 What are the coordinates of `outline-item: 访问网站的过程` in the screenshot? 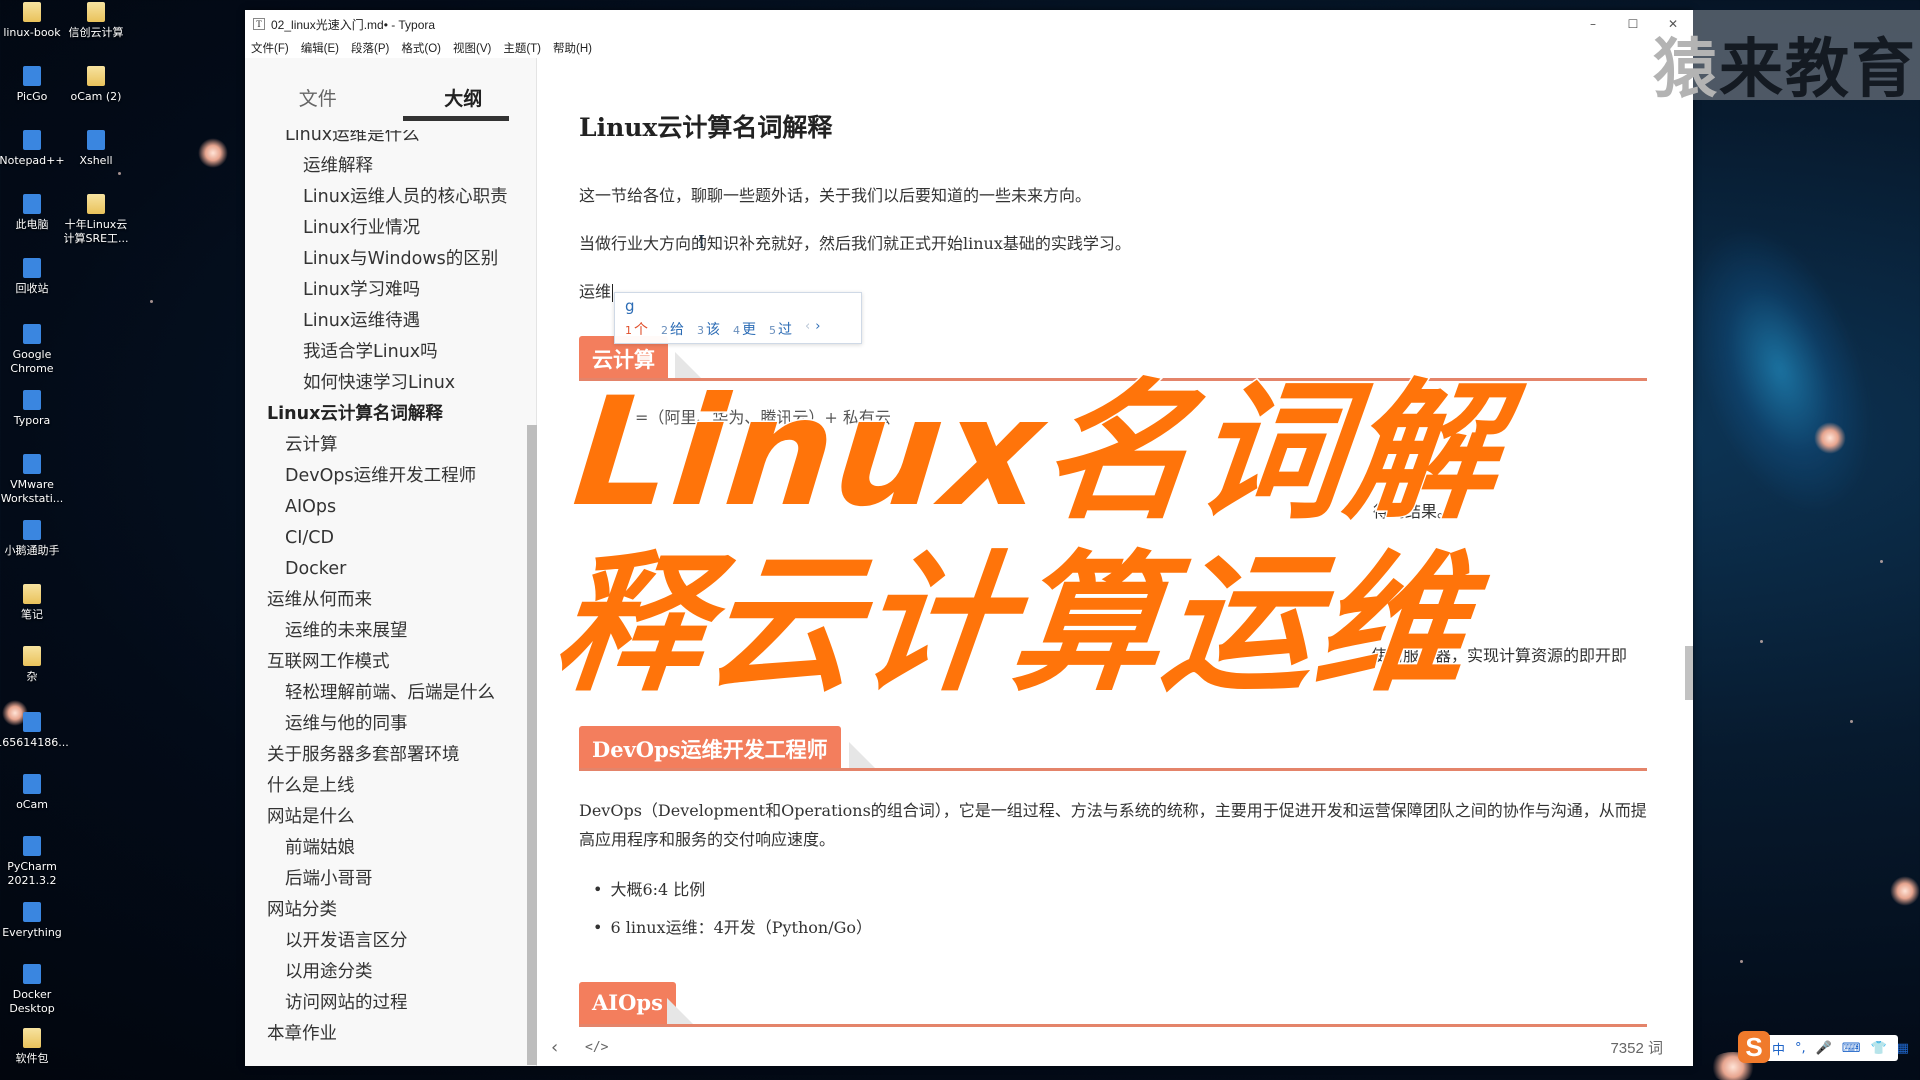 It's located at (385, 1003).